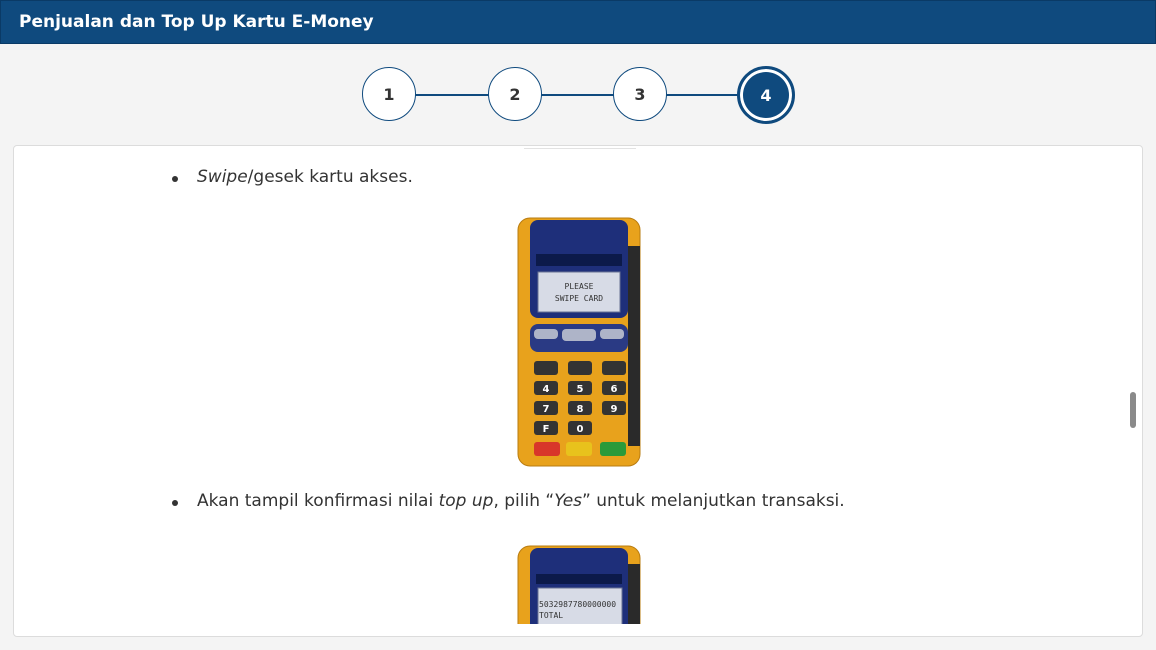  I want to click on step-1: 1, so click(389, 94).